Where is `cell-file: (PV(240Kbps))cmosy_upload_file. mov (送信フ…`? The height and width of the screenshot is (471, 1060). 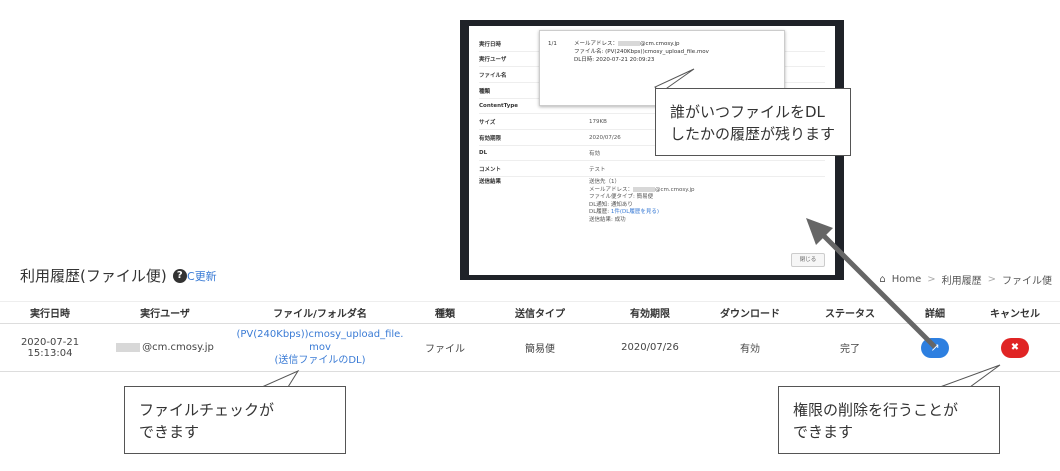 cell-file: (PV(240Kbps))cmosy_upload_file. mov (送信フ… is located at coordinates (320, 347).